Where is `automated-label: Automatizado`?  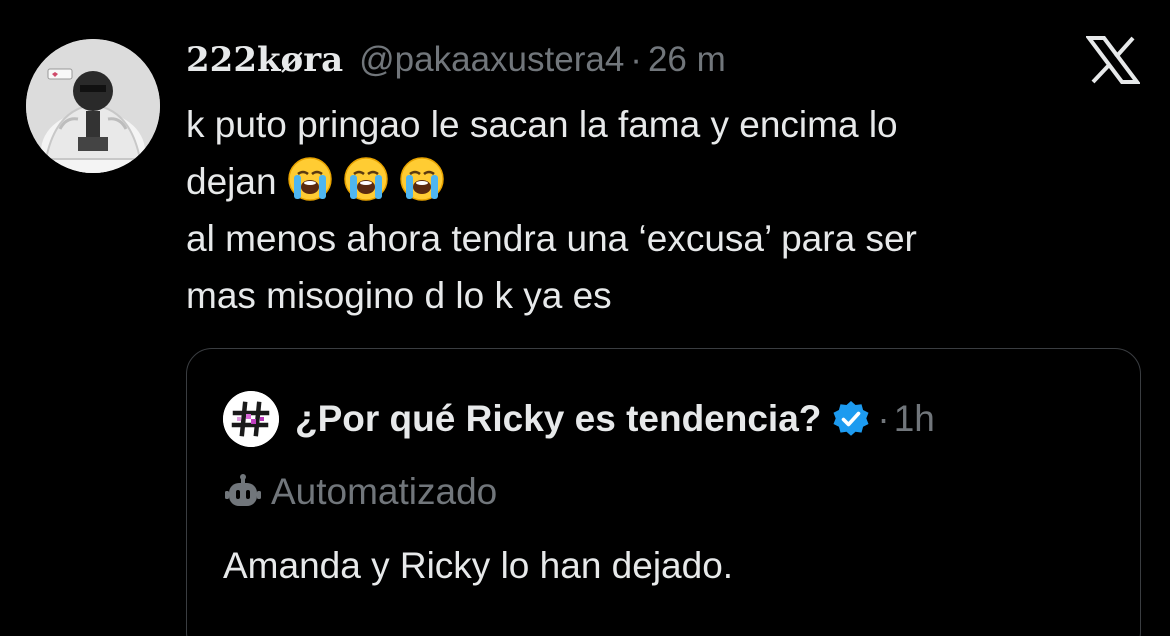 automated-label: Automatizado is located at coordinates (384, 491).